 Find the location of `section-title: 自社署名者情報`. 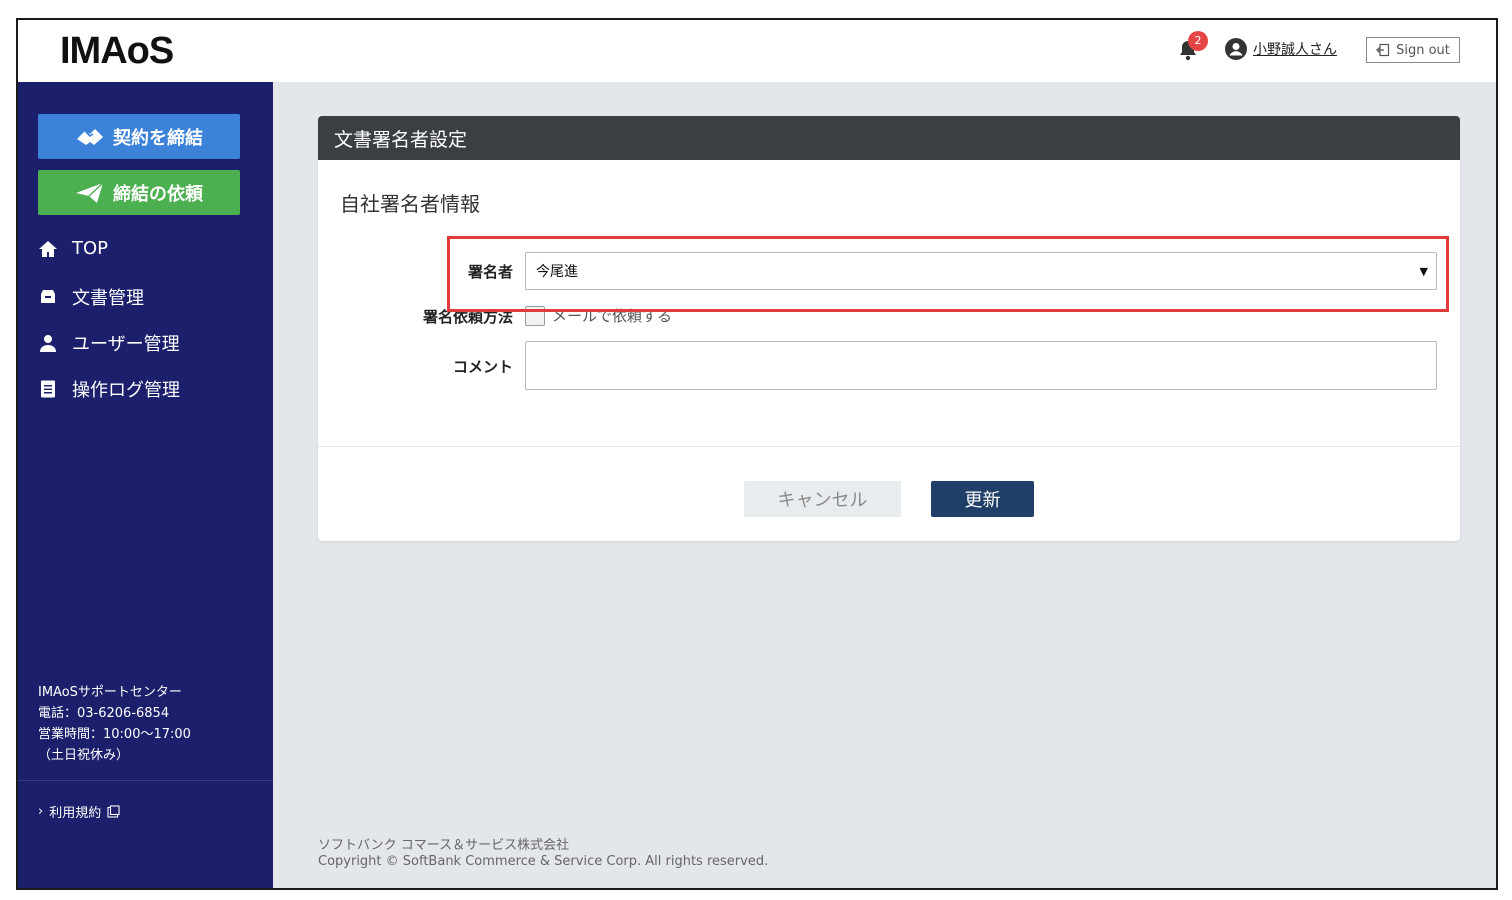

section-title: 自社署名者情報 is located at coordinates (410, 204).